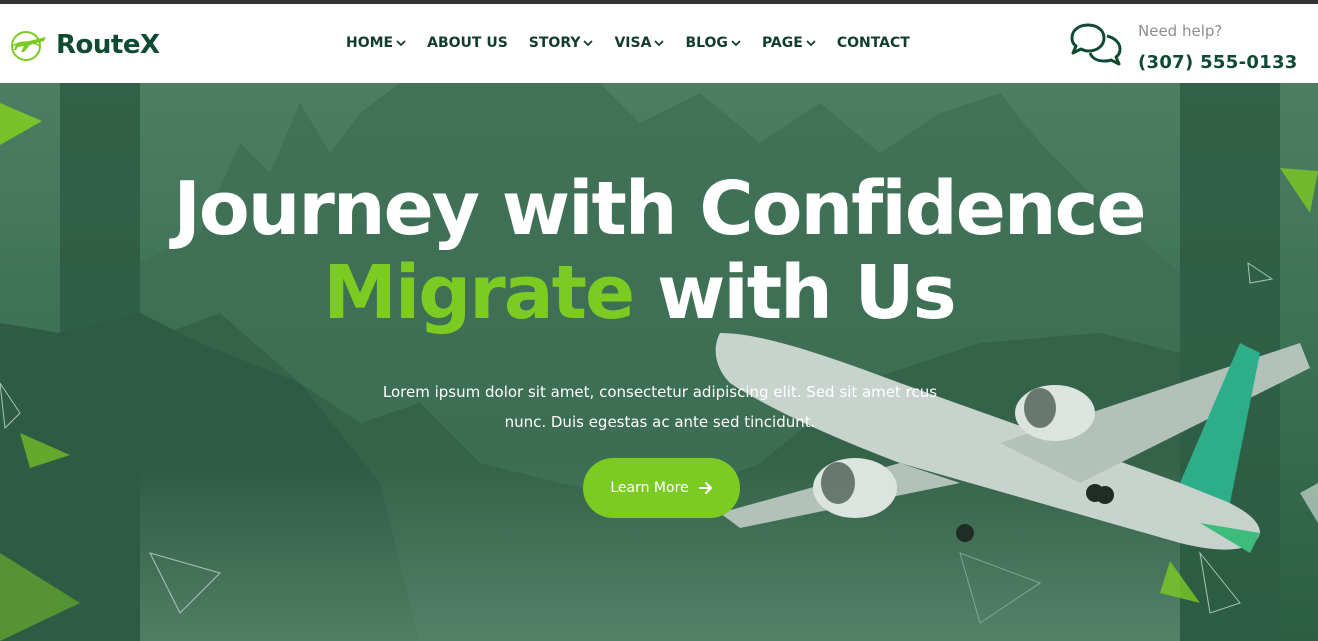 Image resolution: width=1318 pixels, height=641 pixels. What do you see at coordinates (28, 46) in the screenshot?
I see `plane-globe-icon` at bounding box center [28, 46].